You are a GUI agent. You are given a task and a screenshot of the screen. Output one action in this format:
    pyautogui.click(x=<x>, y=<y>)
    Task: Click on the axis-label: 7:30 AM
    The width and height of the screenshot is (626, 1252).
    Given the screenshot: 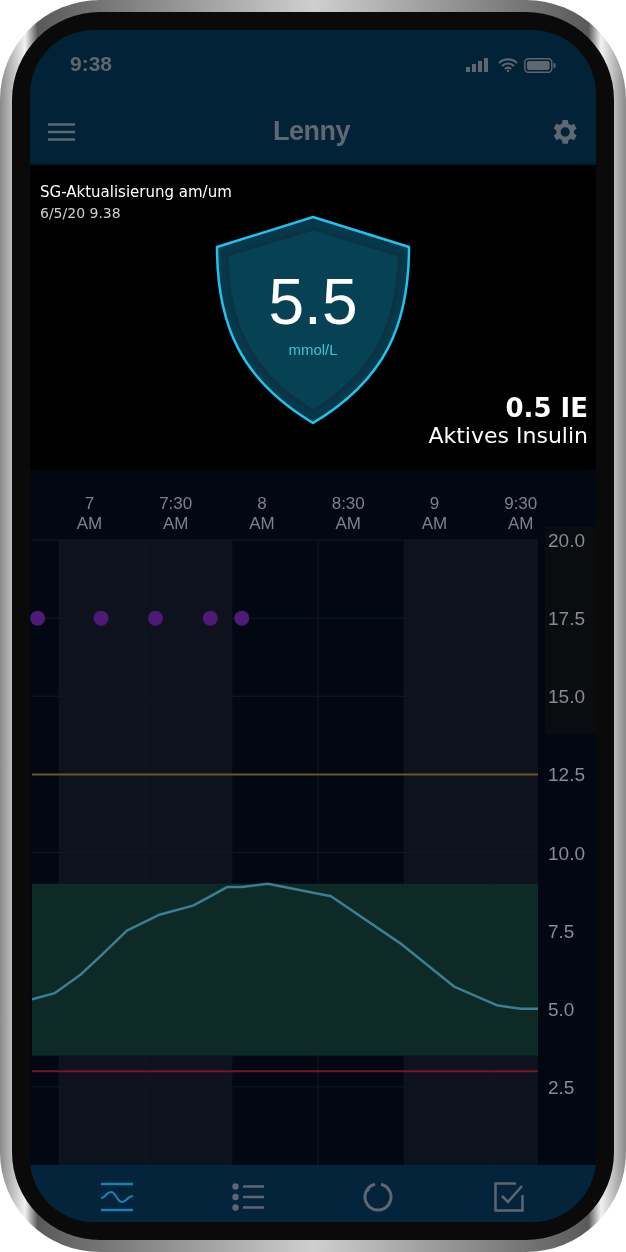 What is the action you would take?
    pyautogui.click(x=176, y=514)
    